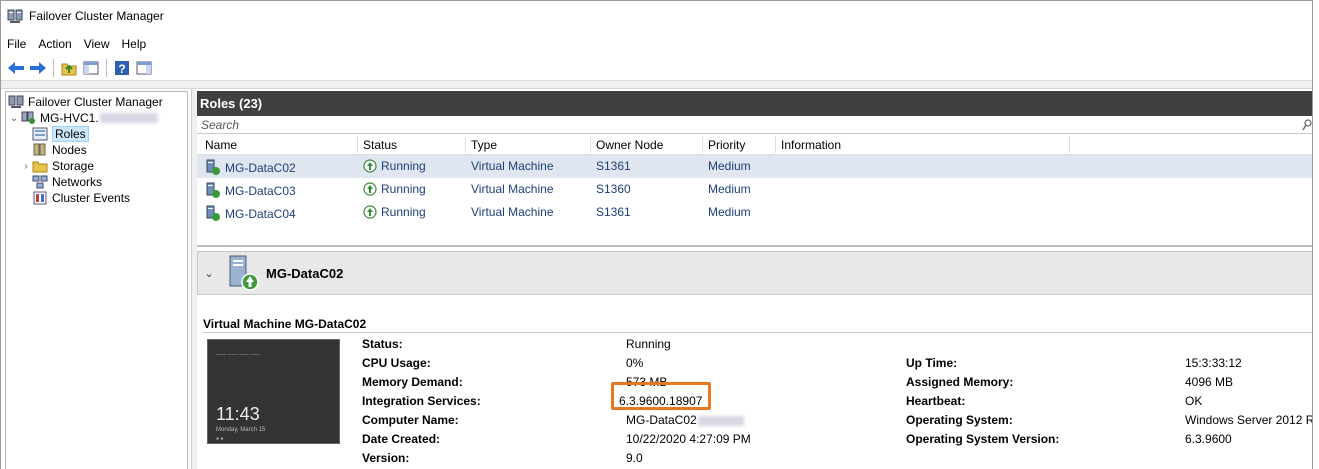 The height and width of the screenshot is (469, 1319). I want to click on detail-role-name: MG-DataC02, so click(305, 273).